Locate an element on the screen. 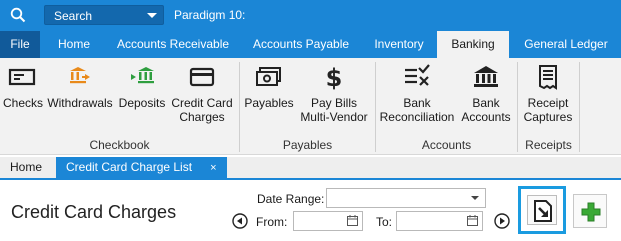 This screenshot has height=241, width=621. doctab-credit-card-charge-list: Credit Card Charge List × is located at coordinates (141, 167).